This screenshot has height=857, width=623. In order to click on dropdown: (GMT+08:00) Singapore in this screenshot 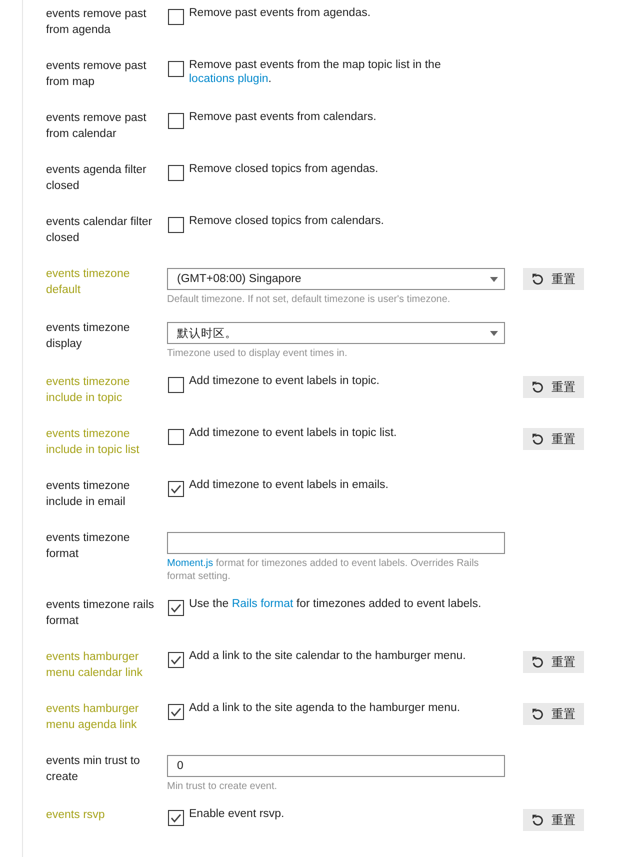, I will do `click(336, 279)`.